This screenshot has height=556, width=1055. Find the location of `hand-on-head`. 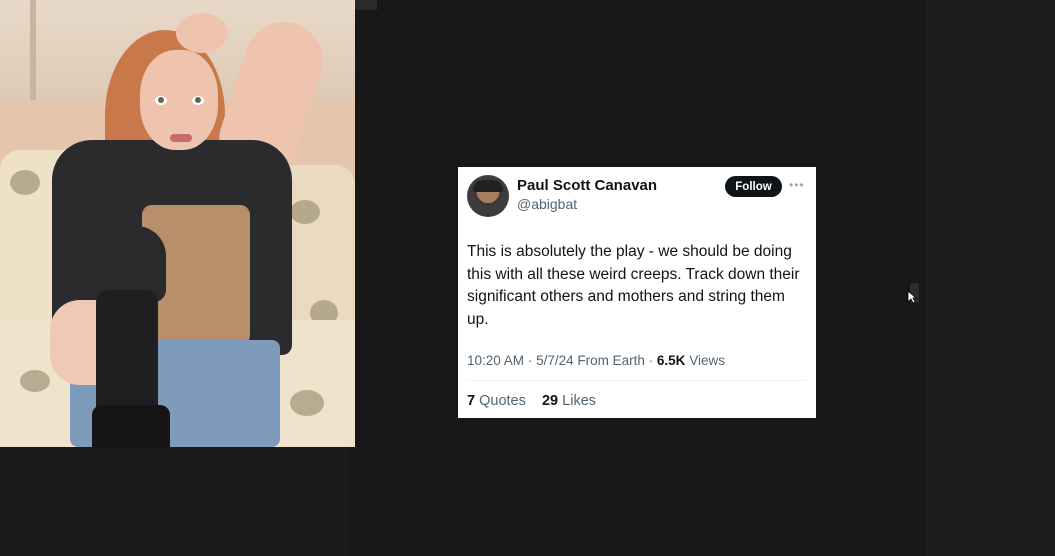

hand-on-head is located at coordinates (202, 33).